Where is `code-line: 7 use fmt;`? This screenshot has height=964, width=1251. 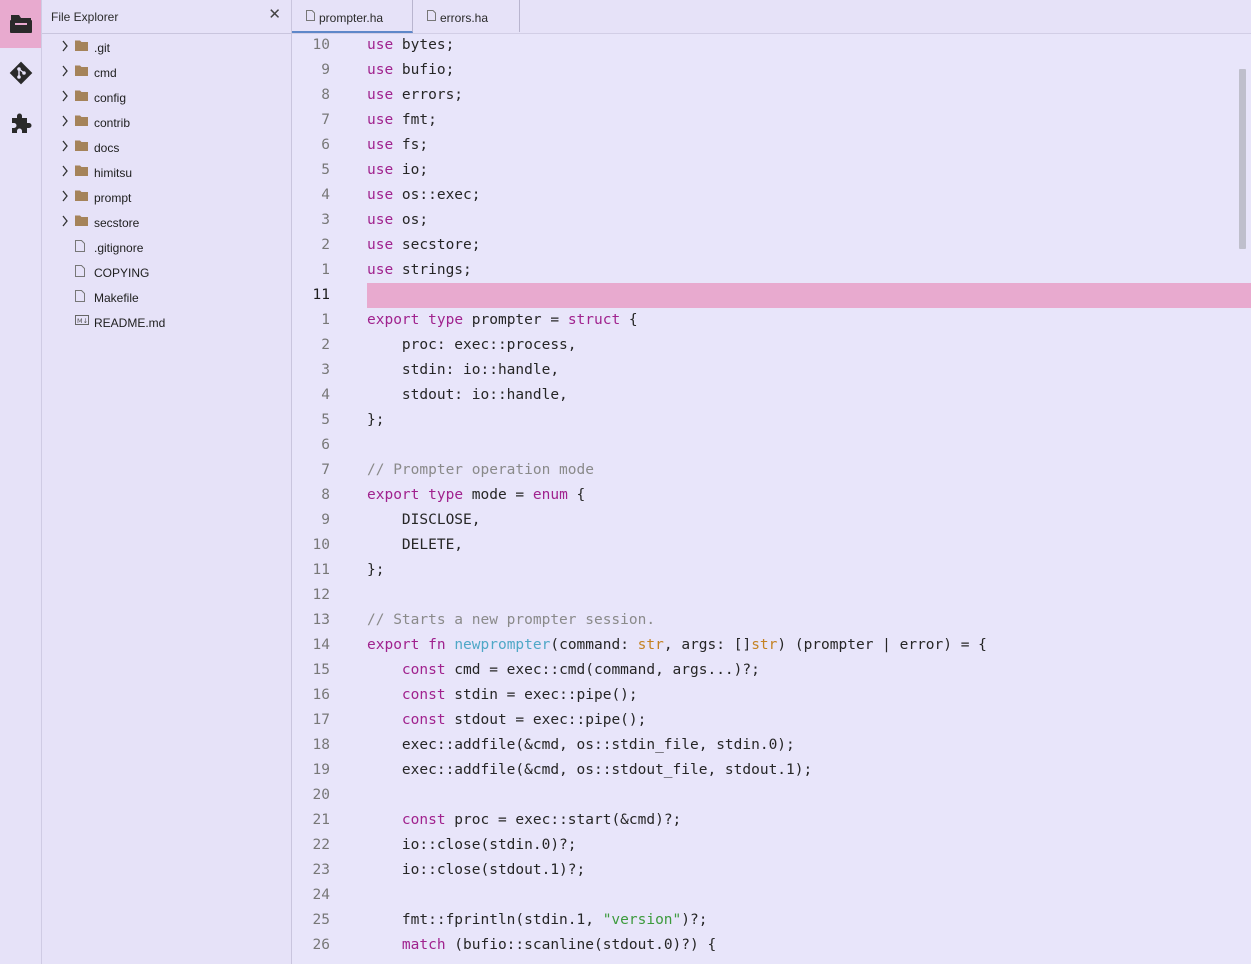 code-line: 7 use fmt; is located at coordinates (771, 120).